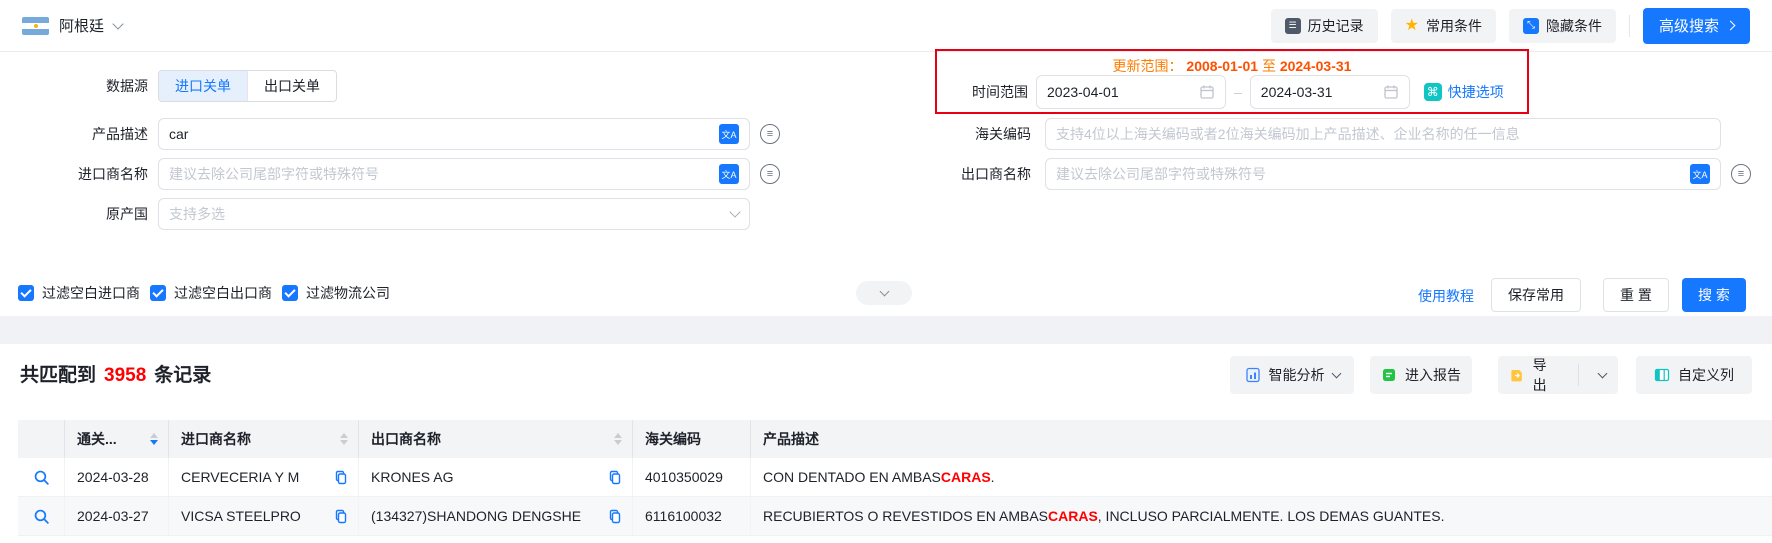 The height and width of the screenshot is (543, 1772). What do you see at coordinates (791, 439) in the screenshot?
I see `header-product-desc: 产品描述` at bounding box center [791, 439].